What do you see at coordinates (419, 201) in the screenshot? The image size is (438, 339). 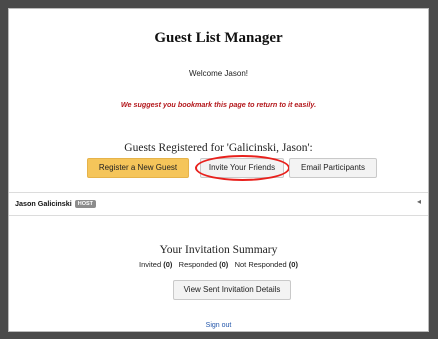 I see `caret-left-icon: ◂` at bounding box center [419, 201].